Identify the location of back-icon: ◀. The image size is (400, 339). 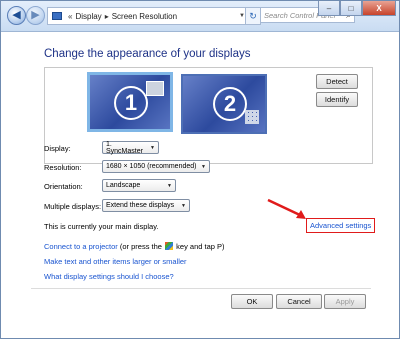
(16, 15).